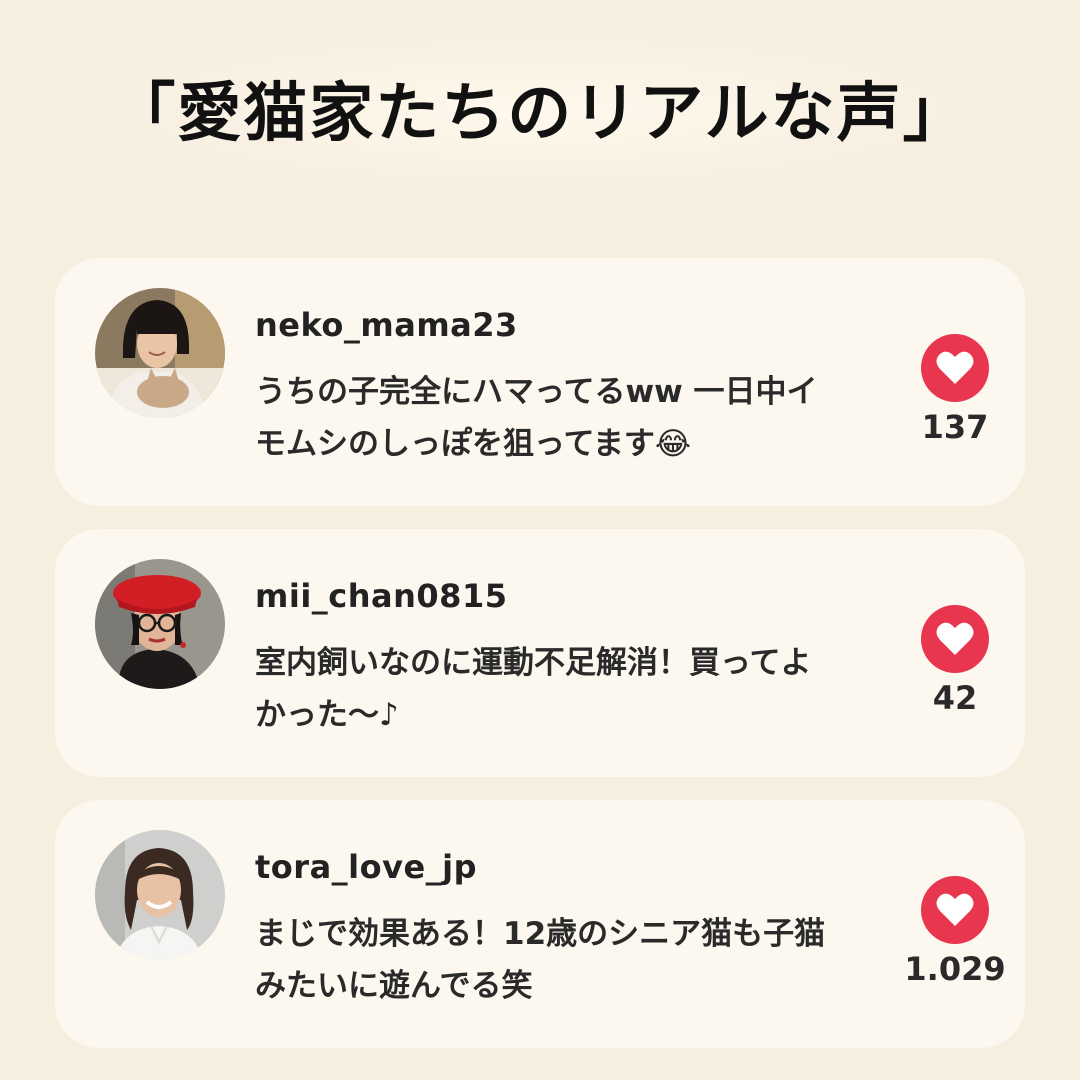 The image size is (1080, 1080). I want to click on like-group: 137, so click(955, 390).